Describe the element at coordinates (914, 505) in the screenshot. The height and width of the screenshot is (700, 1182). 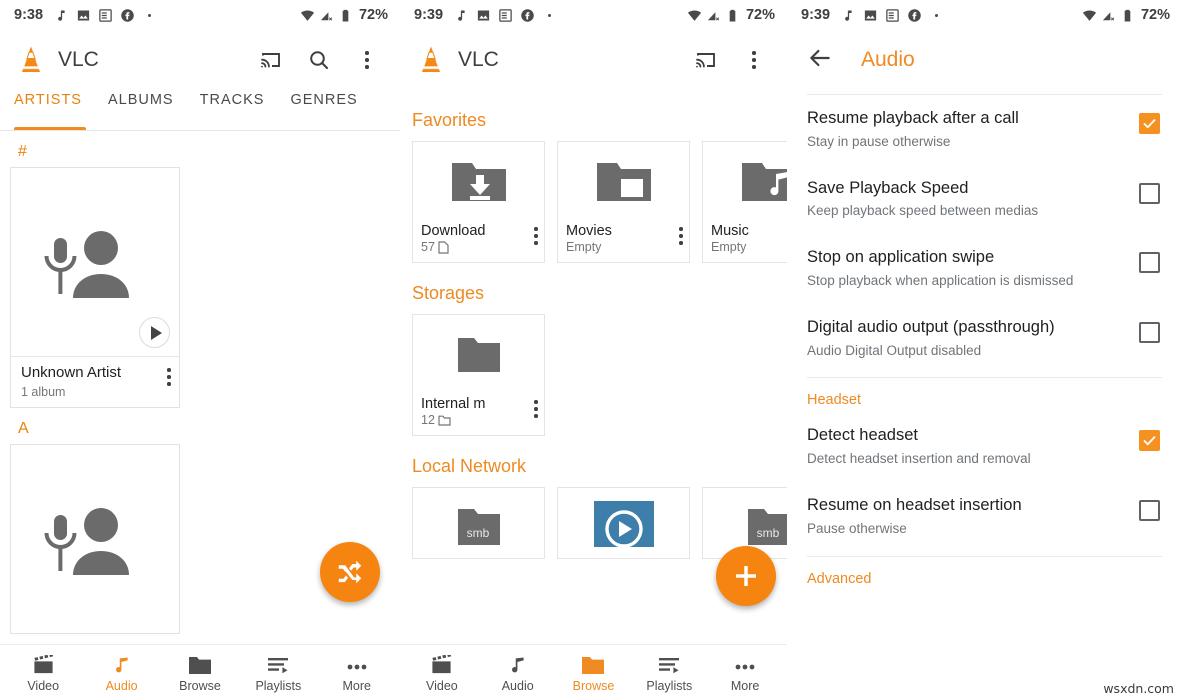
I see `pref-title: Resume on headset insertion` at that location.